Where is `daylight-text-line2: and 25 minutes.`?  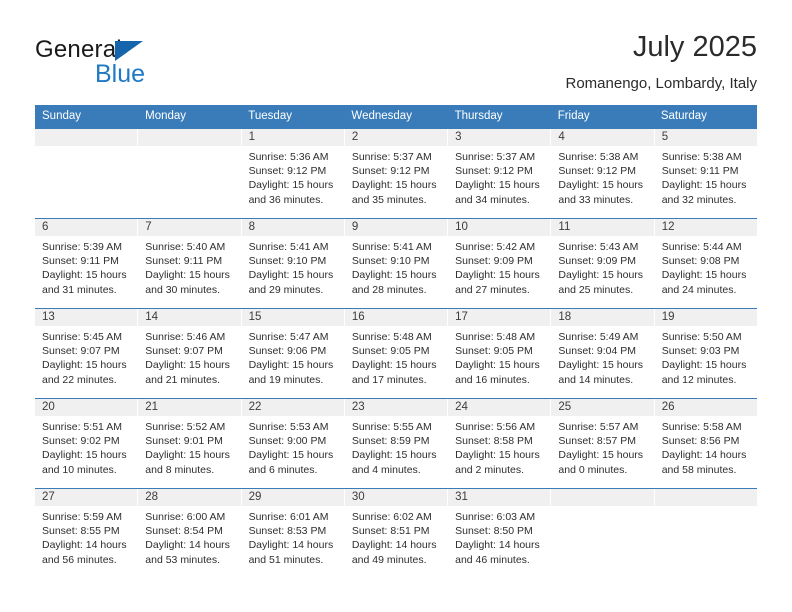 daylight-text-line2: and 25 minutes. is located at coordinates (596, 289).